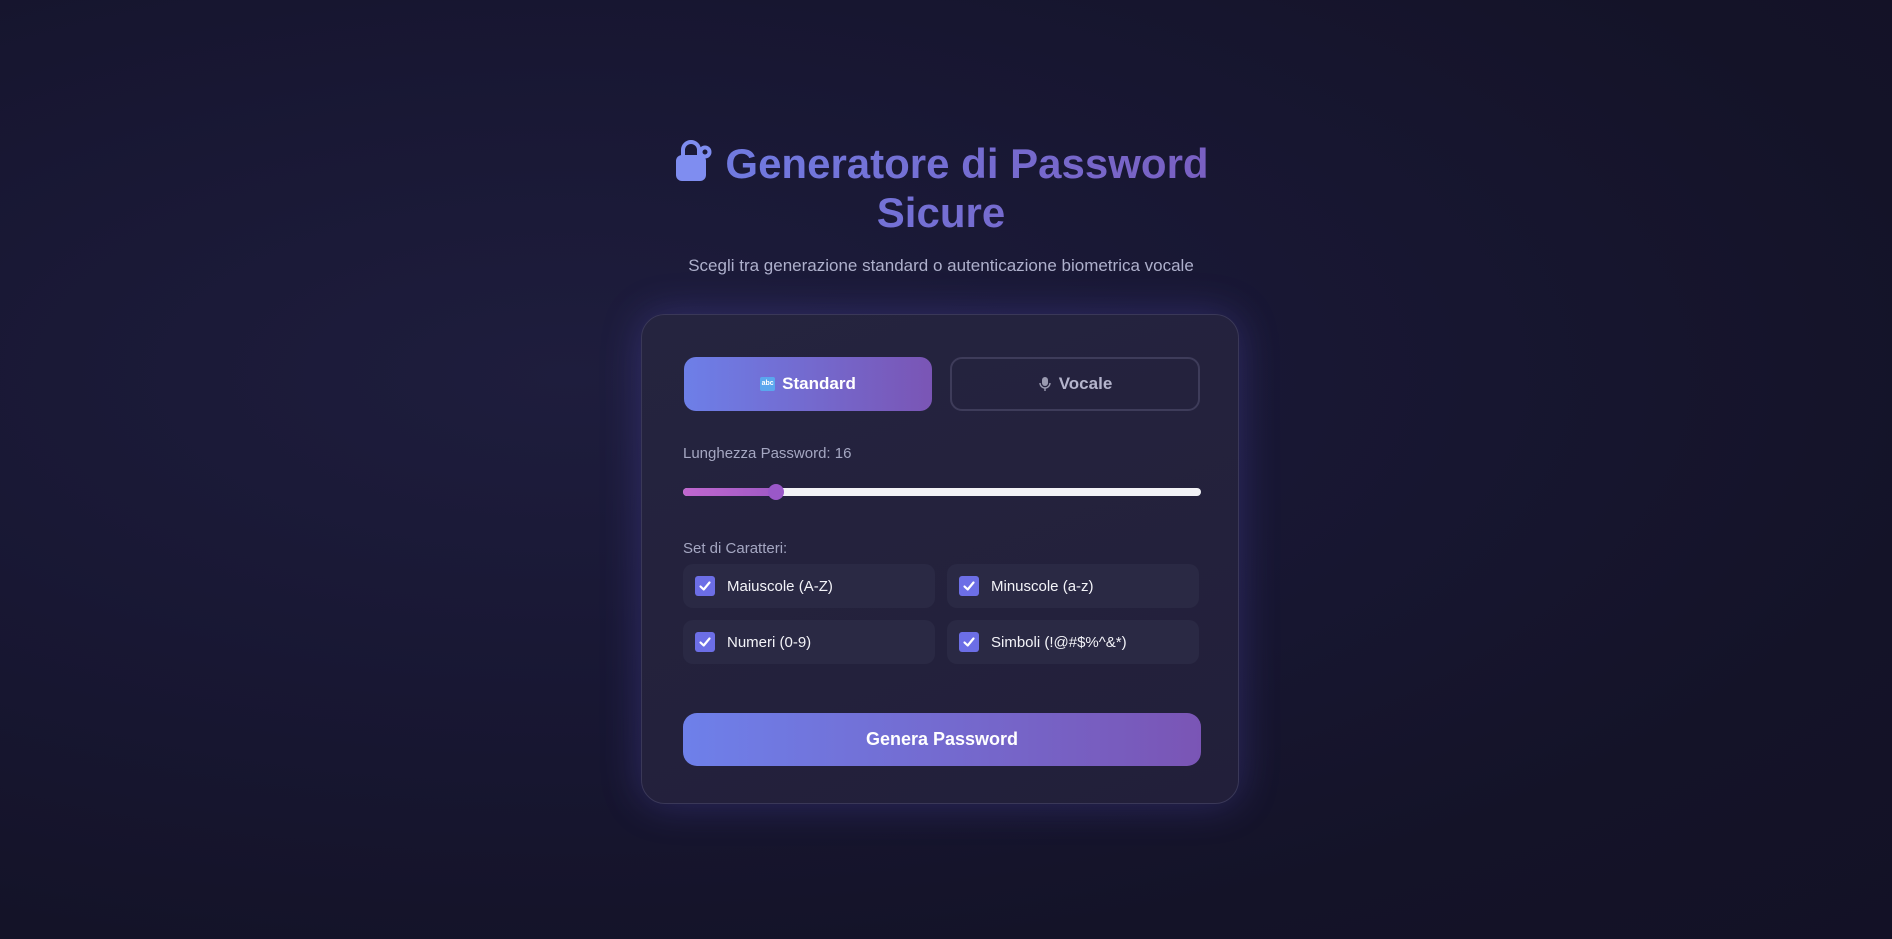 The width and height of the screenshot is (1892, 939). What do you see at coordinates (1085, 383) in the screenshot?
I see `tab-vocale-label: Vocale` at bounding box center [1085, 383].